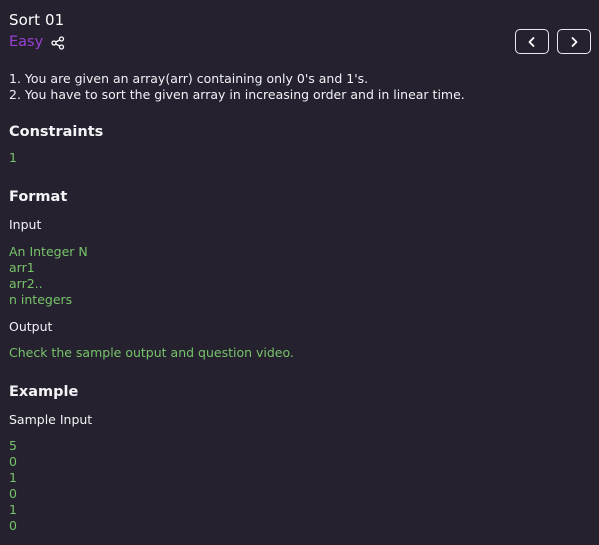 This screenshot has width=599, height=545. What do you see at coordinates (41, 299) in the screenshot?
I see `input-format-line: n integers` at bounding box center [41, 299].